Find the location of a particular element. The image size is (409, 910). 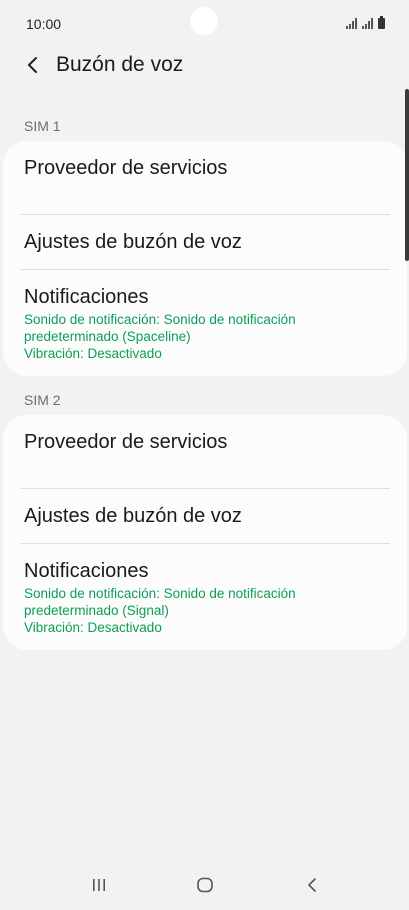

nav-back-icon is located at coordinates (312, 885).